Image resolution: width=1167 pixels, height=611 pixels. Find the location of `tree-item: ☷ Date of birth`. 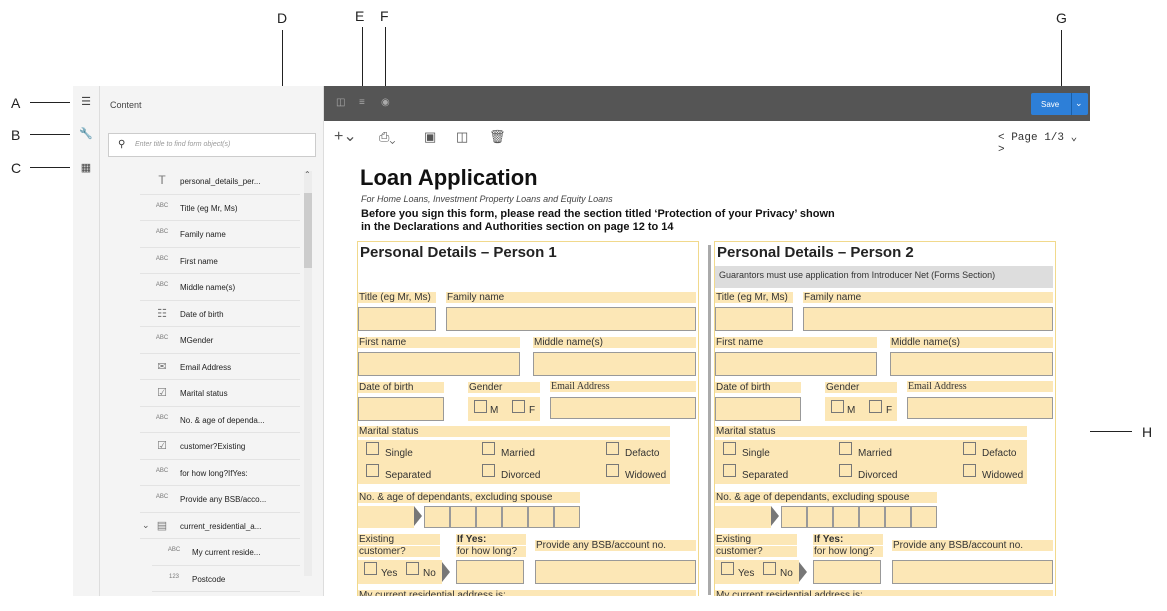

tree-item: ☷ Date of birth is located at coordinates (220, 314).